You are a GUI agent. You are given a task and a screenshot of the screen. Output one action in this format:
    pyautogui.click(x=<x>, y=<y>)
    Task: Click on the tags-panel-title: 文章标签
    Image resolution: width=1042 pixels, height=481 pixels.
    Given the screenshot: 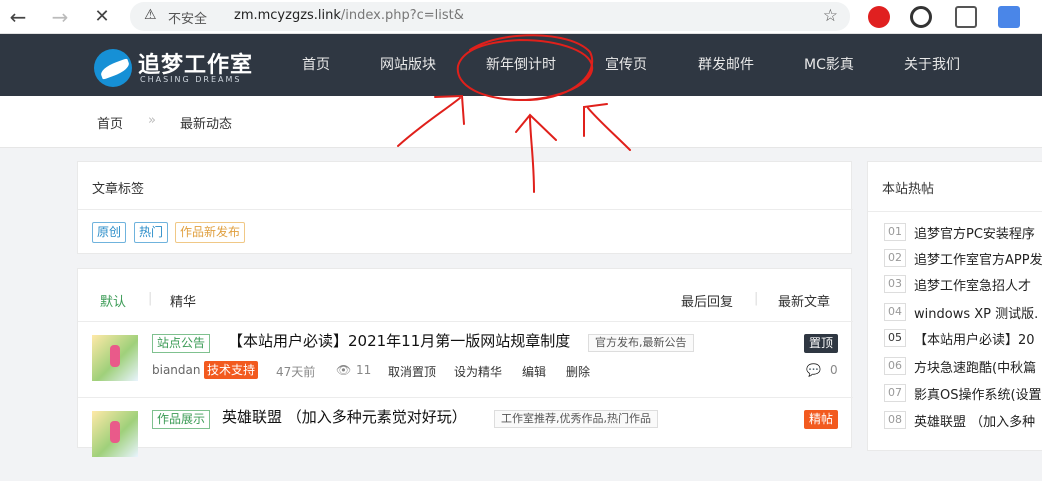 What is the action you would take?
    pyautogui.click(x=118, y=189)
    